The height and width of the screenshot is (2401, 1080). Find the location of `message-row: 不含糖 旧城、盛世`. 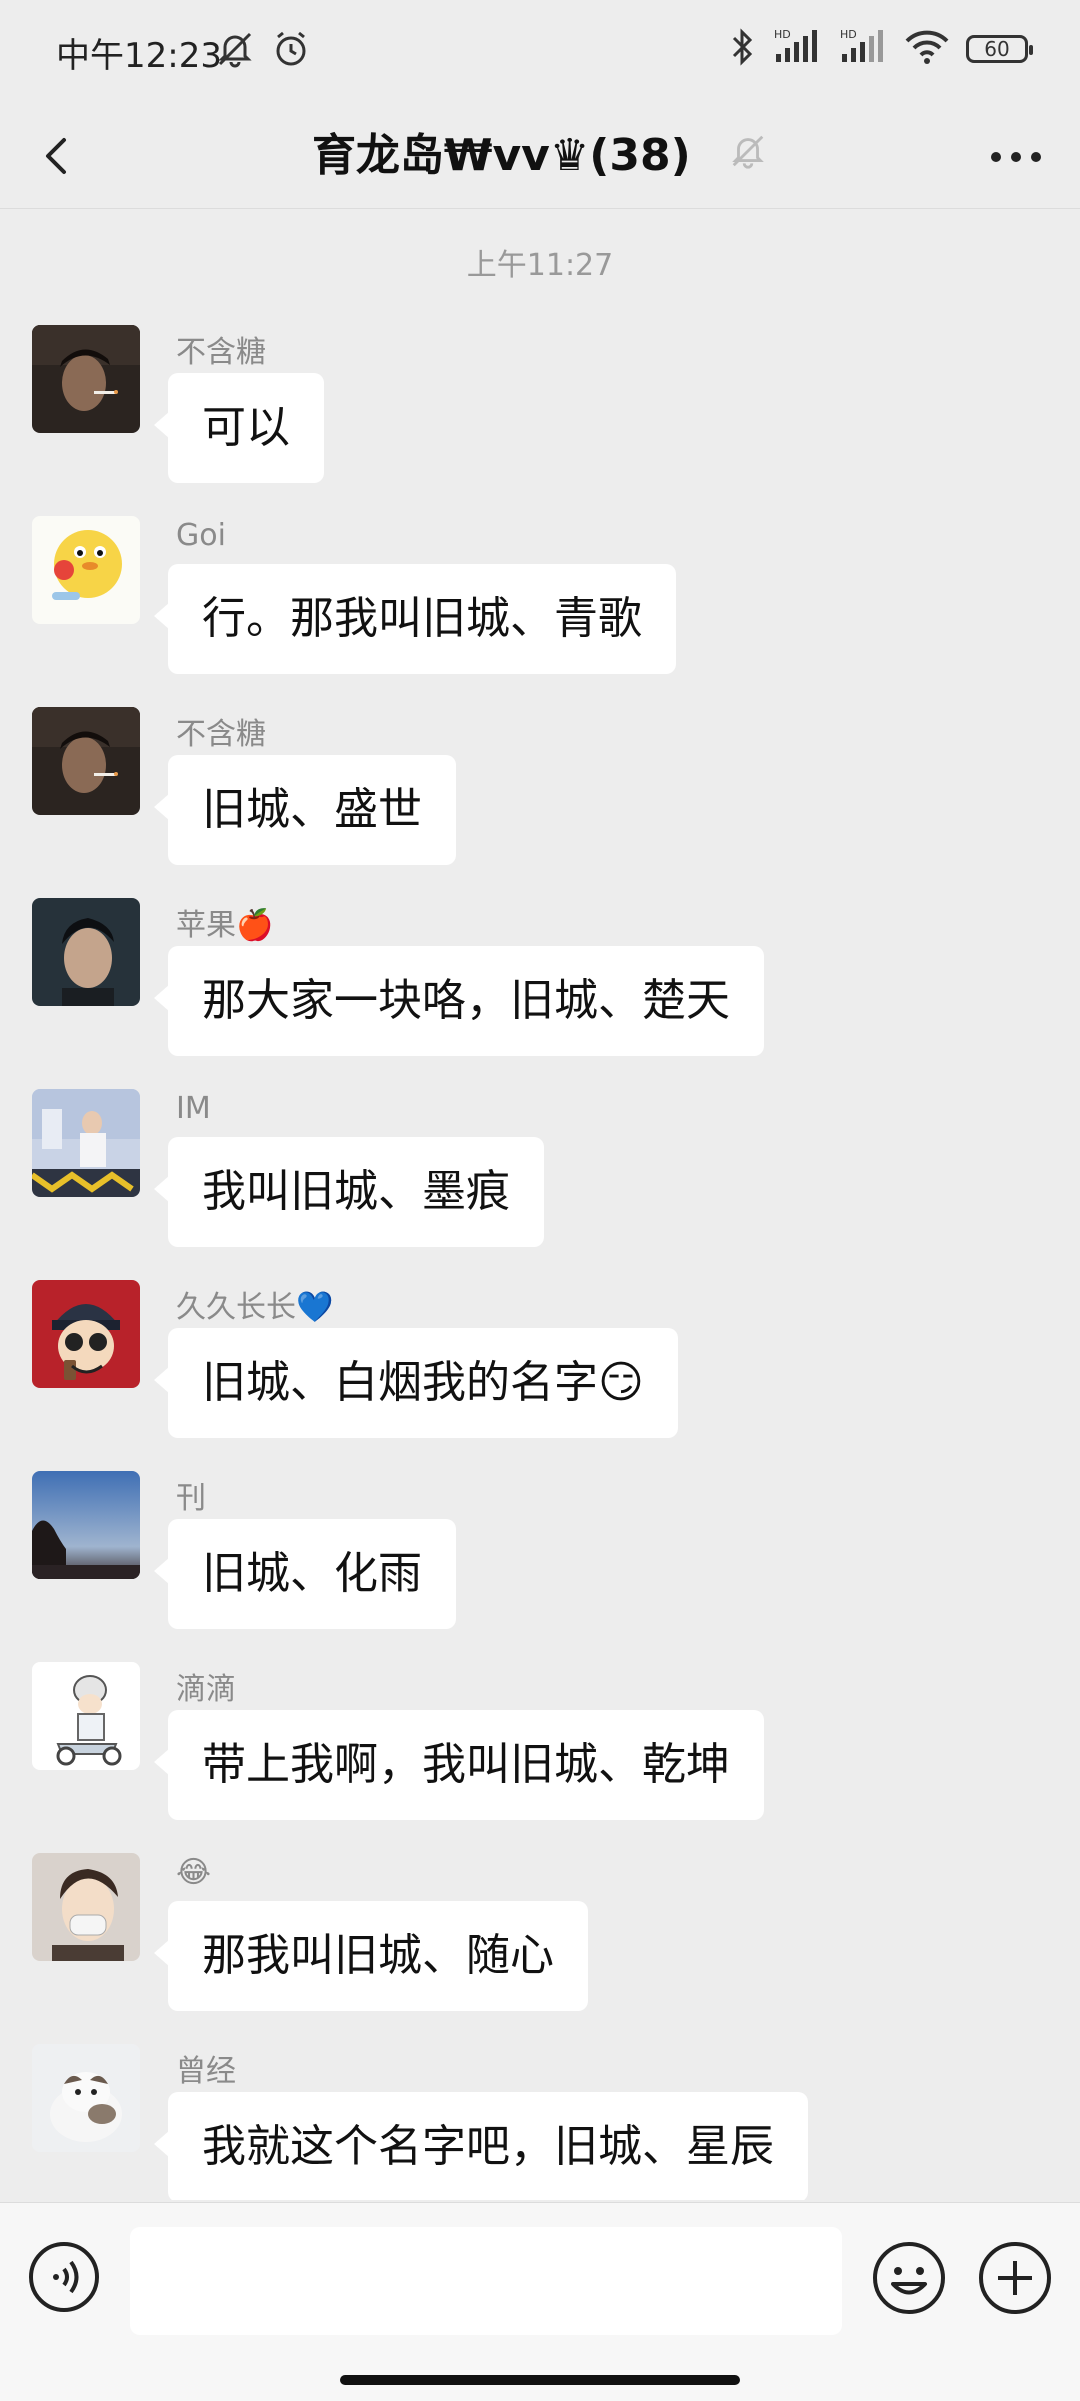

message-row: 不含糖 旧城、盛世 is located at coordinates (540, 802).